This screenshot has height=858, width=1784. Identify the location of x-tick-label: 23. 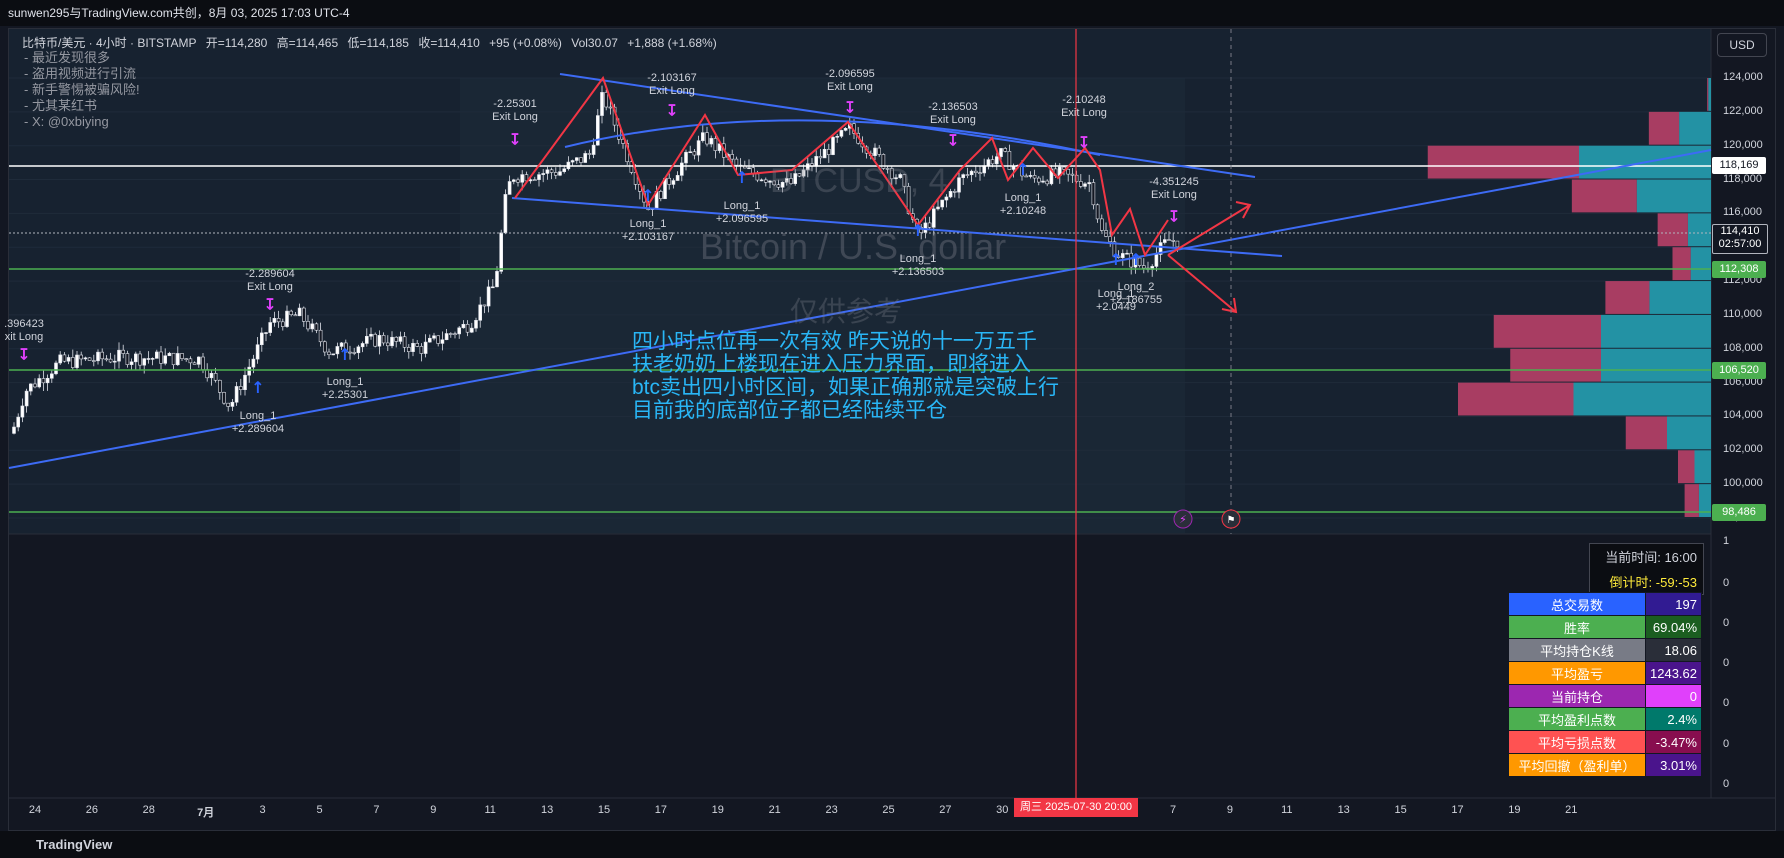
(831, 810).